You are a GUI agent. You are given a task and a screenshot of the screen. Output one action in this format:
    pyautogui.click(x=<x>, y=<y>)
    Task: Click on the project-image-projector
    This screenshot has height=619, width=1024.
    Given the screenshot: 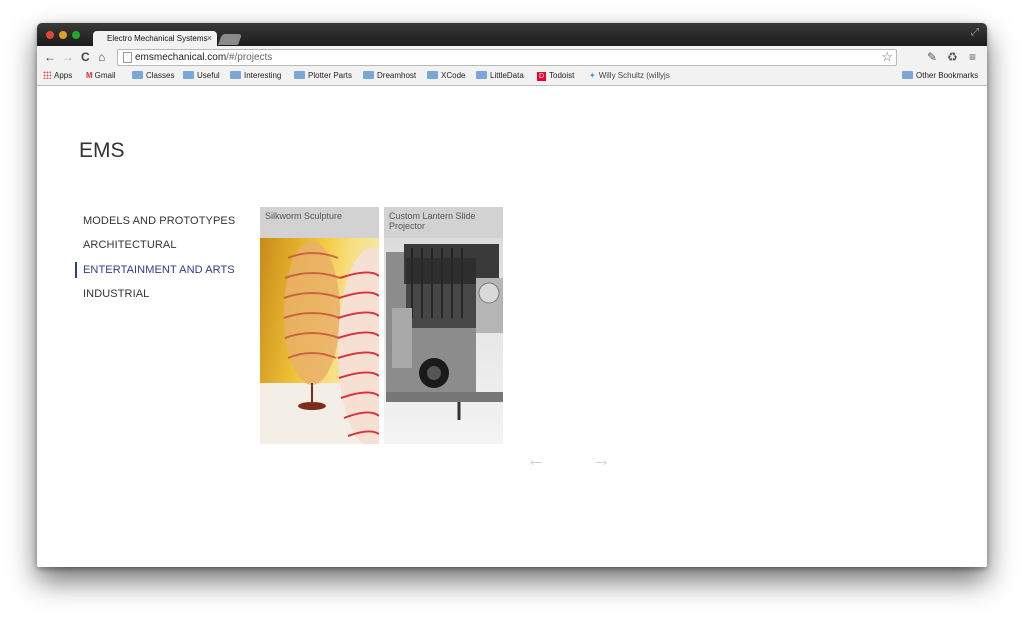 What is the action you would take?
    pyautogui.click(x=443, y=341)
    